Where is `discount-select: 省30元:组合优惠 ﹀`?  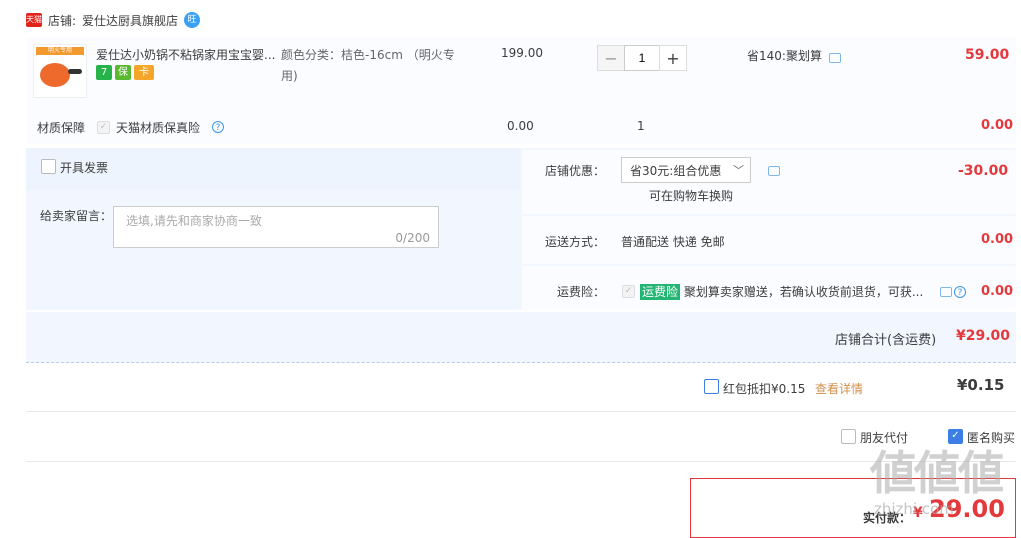
discount-select: 省30元:组合优惠 ﹀ is located at coordinates (686, 170).